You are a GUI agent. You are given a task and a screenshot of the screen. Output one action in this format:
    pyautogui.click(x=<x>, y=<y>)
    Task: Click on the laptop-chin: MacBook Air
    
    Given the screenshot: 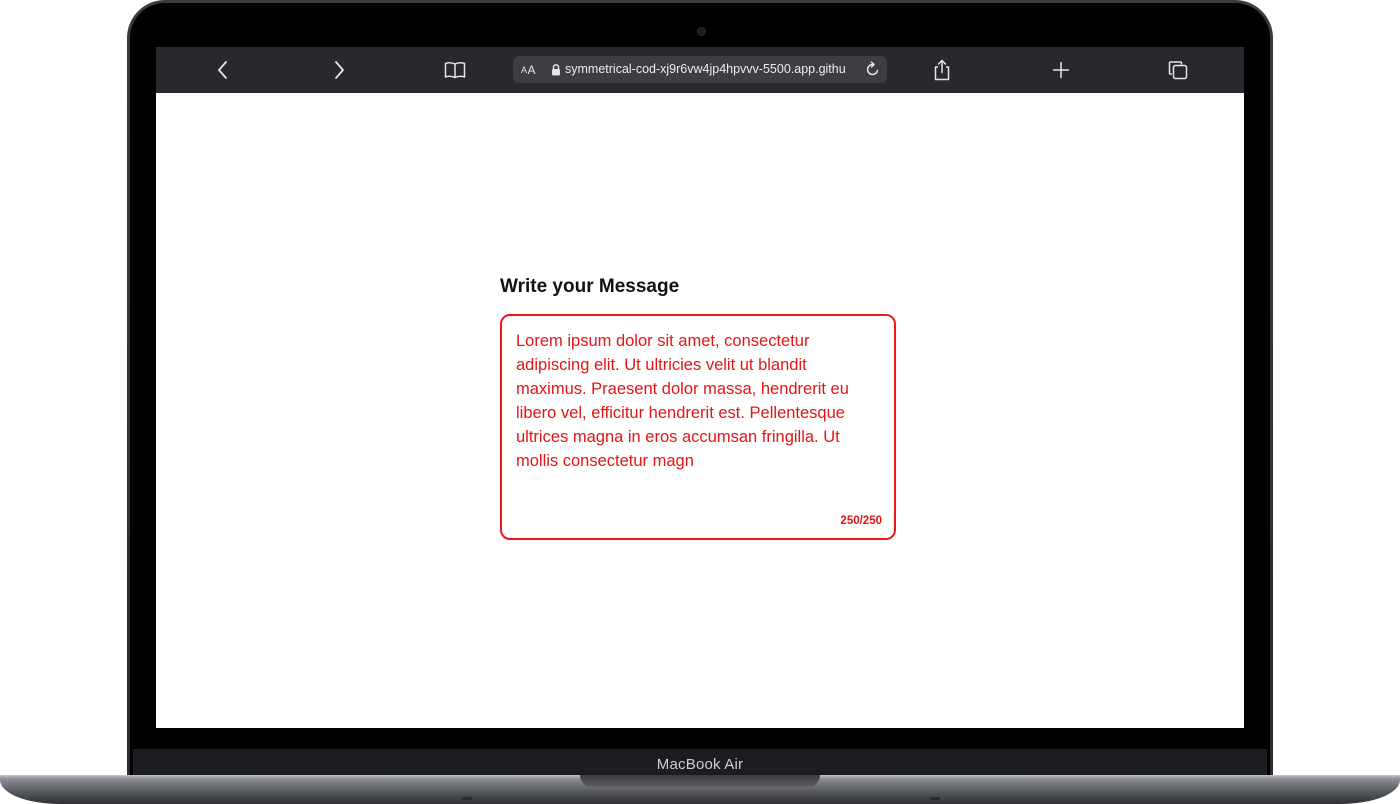 What is the action you would take?
    pyautogui.click(x=700, y=763)
    